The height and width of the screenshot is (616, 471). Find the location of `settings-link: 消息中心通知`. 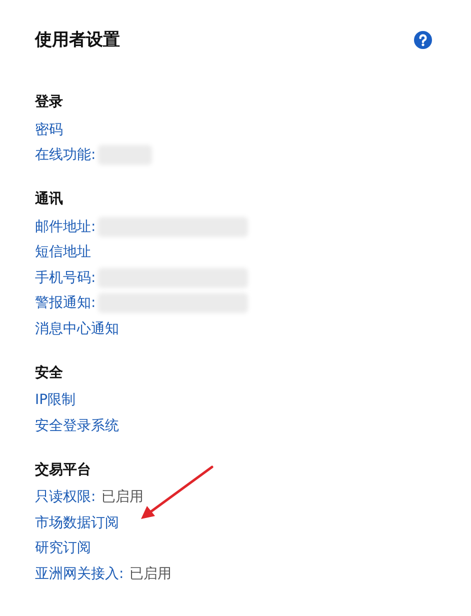

settings-link: 消息中心通知 is located at coordinates (77, 329).